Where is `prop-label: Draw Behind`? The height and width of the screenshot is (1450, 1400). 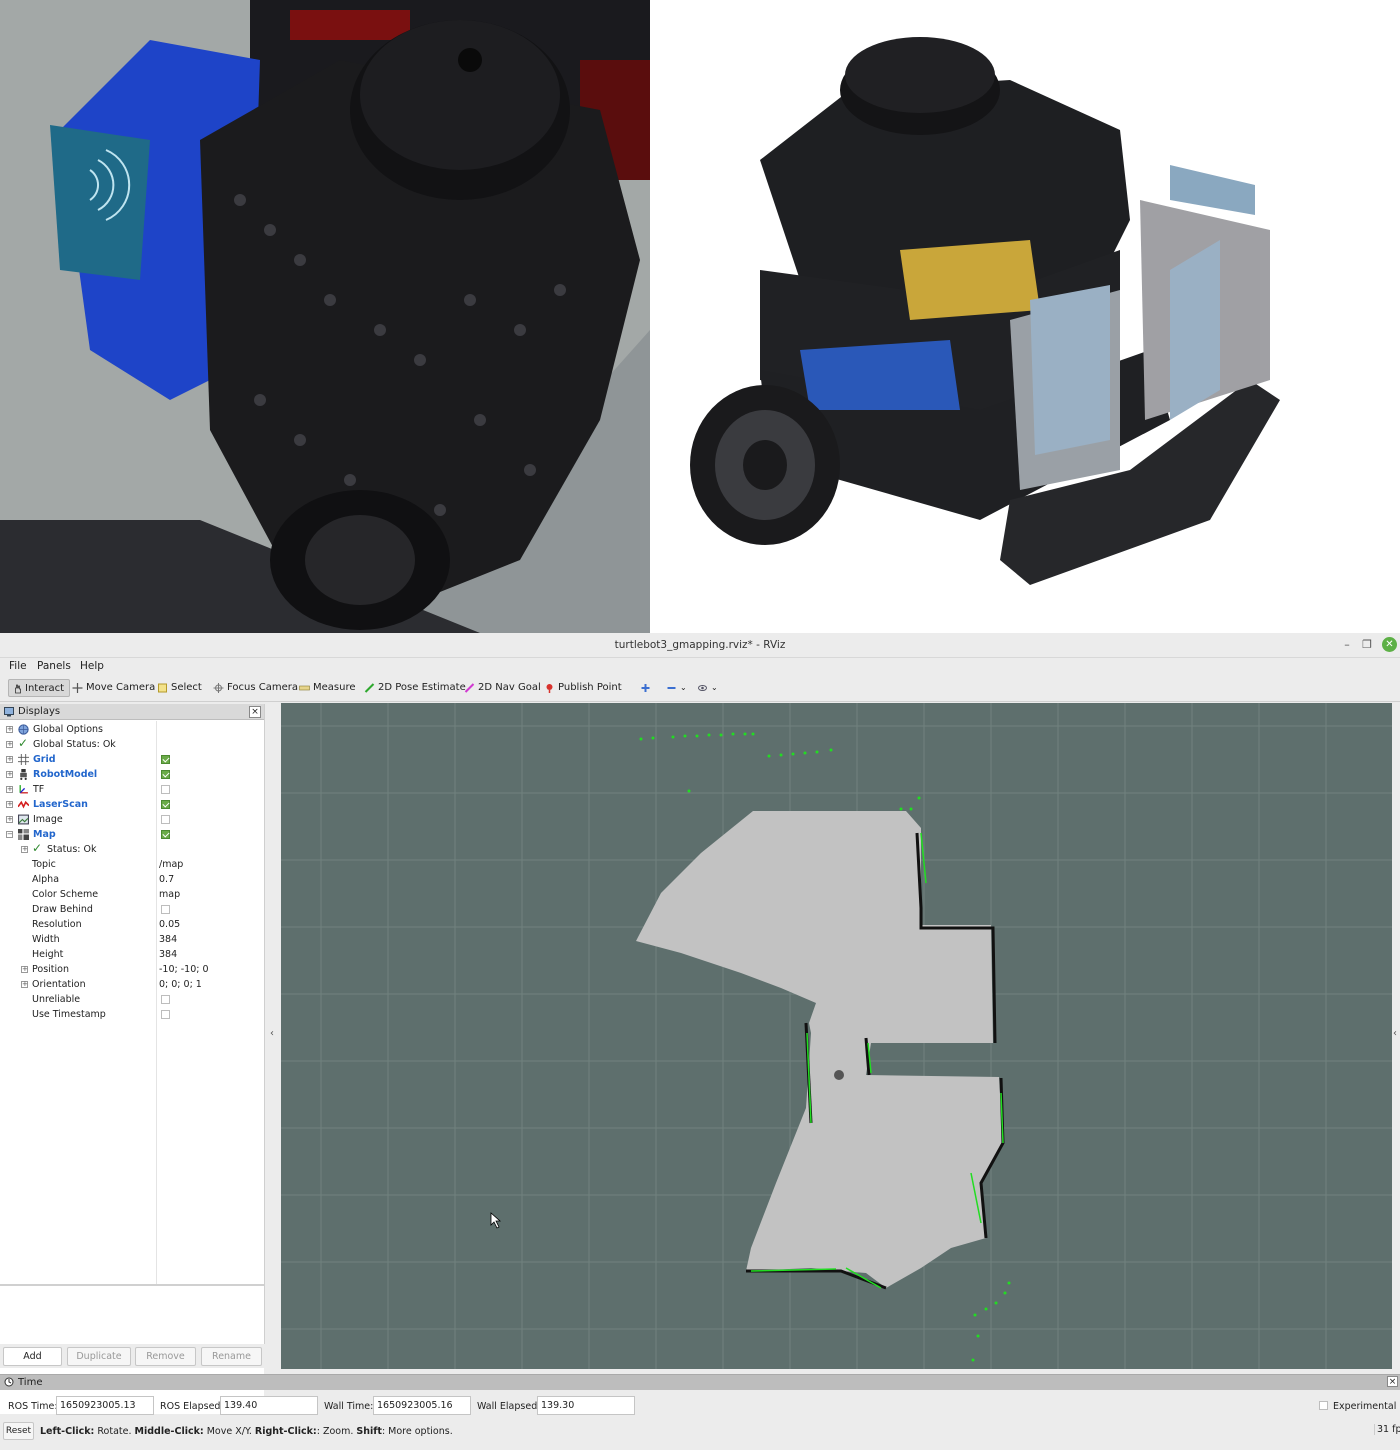 prop-label: Draw Behind is located at coordinates (62, 909).